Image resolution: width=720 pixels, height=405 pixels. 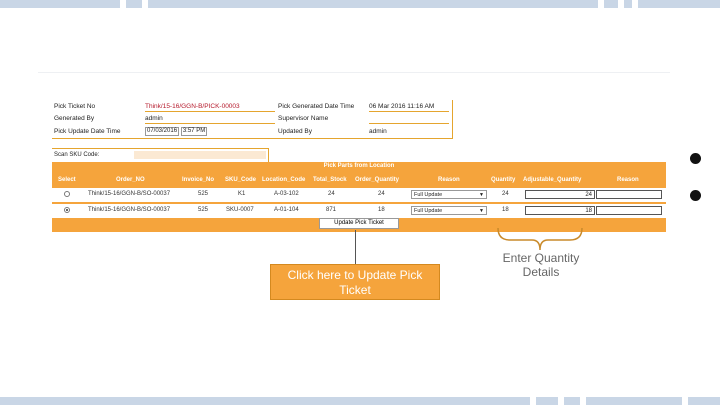 What do you see at coordinates (359, 166) in the screenshot?
I see `grid-title: Pick Parts from Location` at bounding box center [359, 166].